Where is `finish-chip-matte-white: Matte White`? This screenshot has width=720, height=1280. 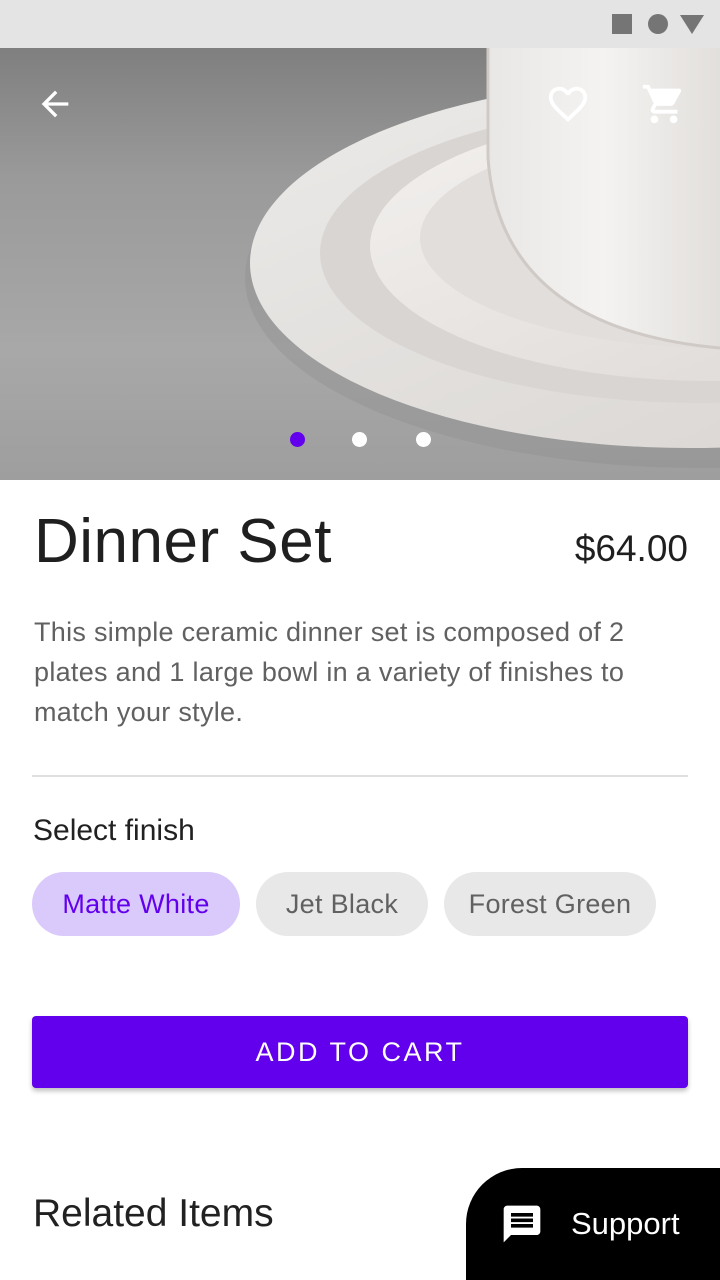
finish-chip-matte-white: Matte White is located at coordinates (136, 904).